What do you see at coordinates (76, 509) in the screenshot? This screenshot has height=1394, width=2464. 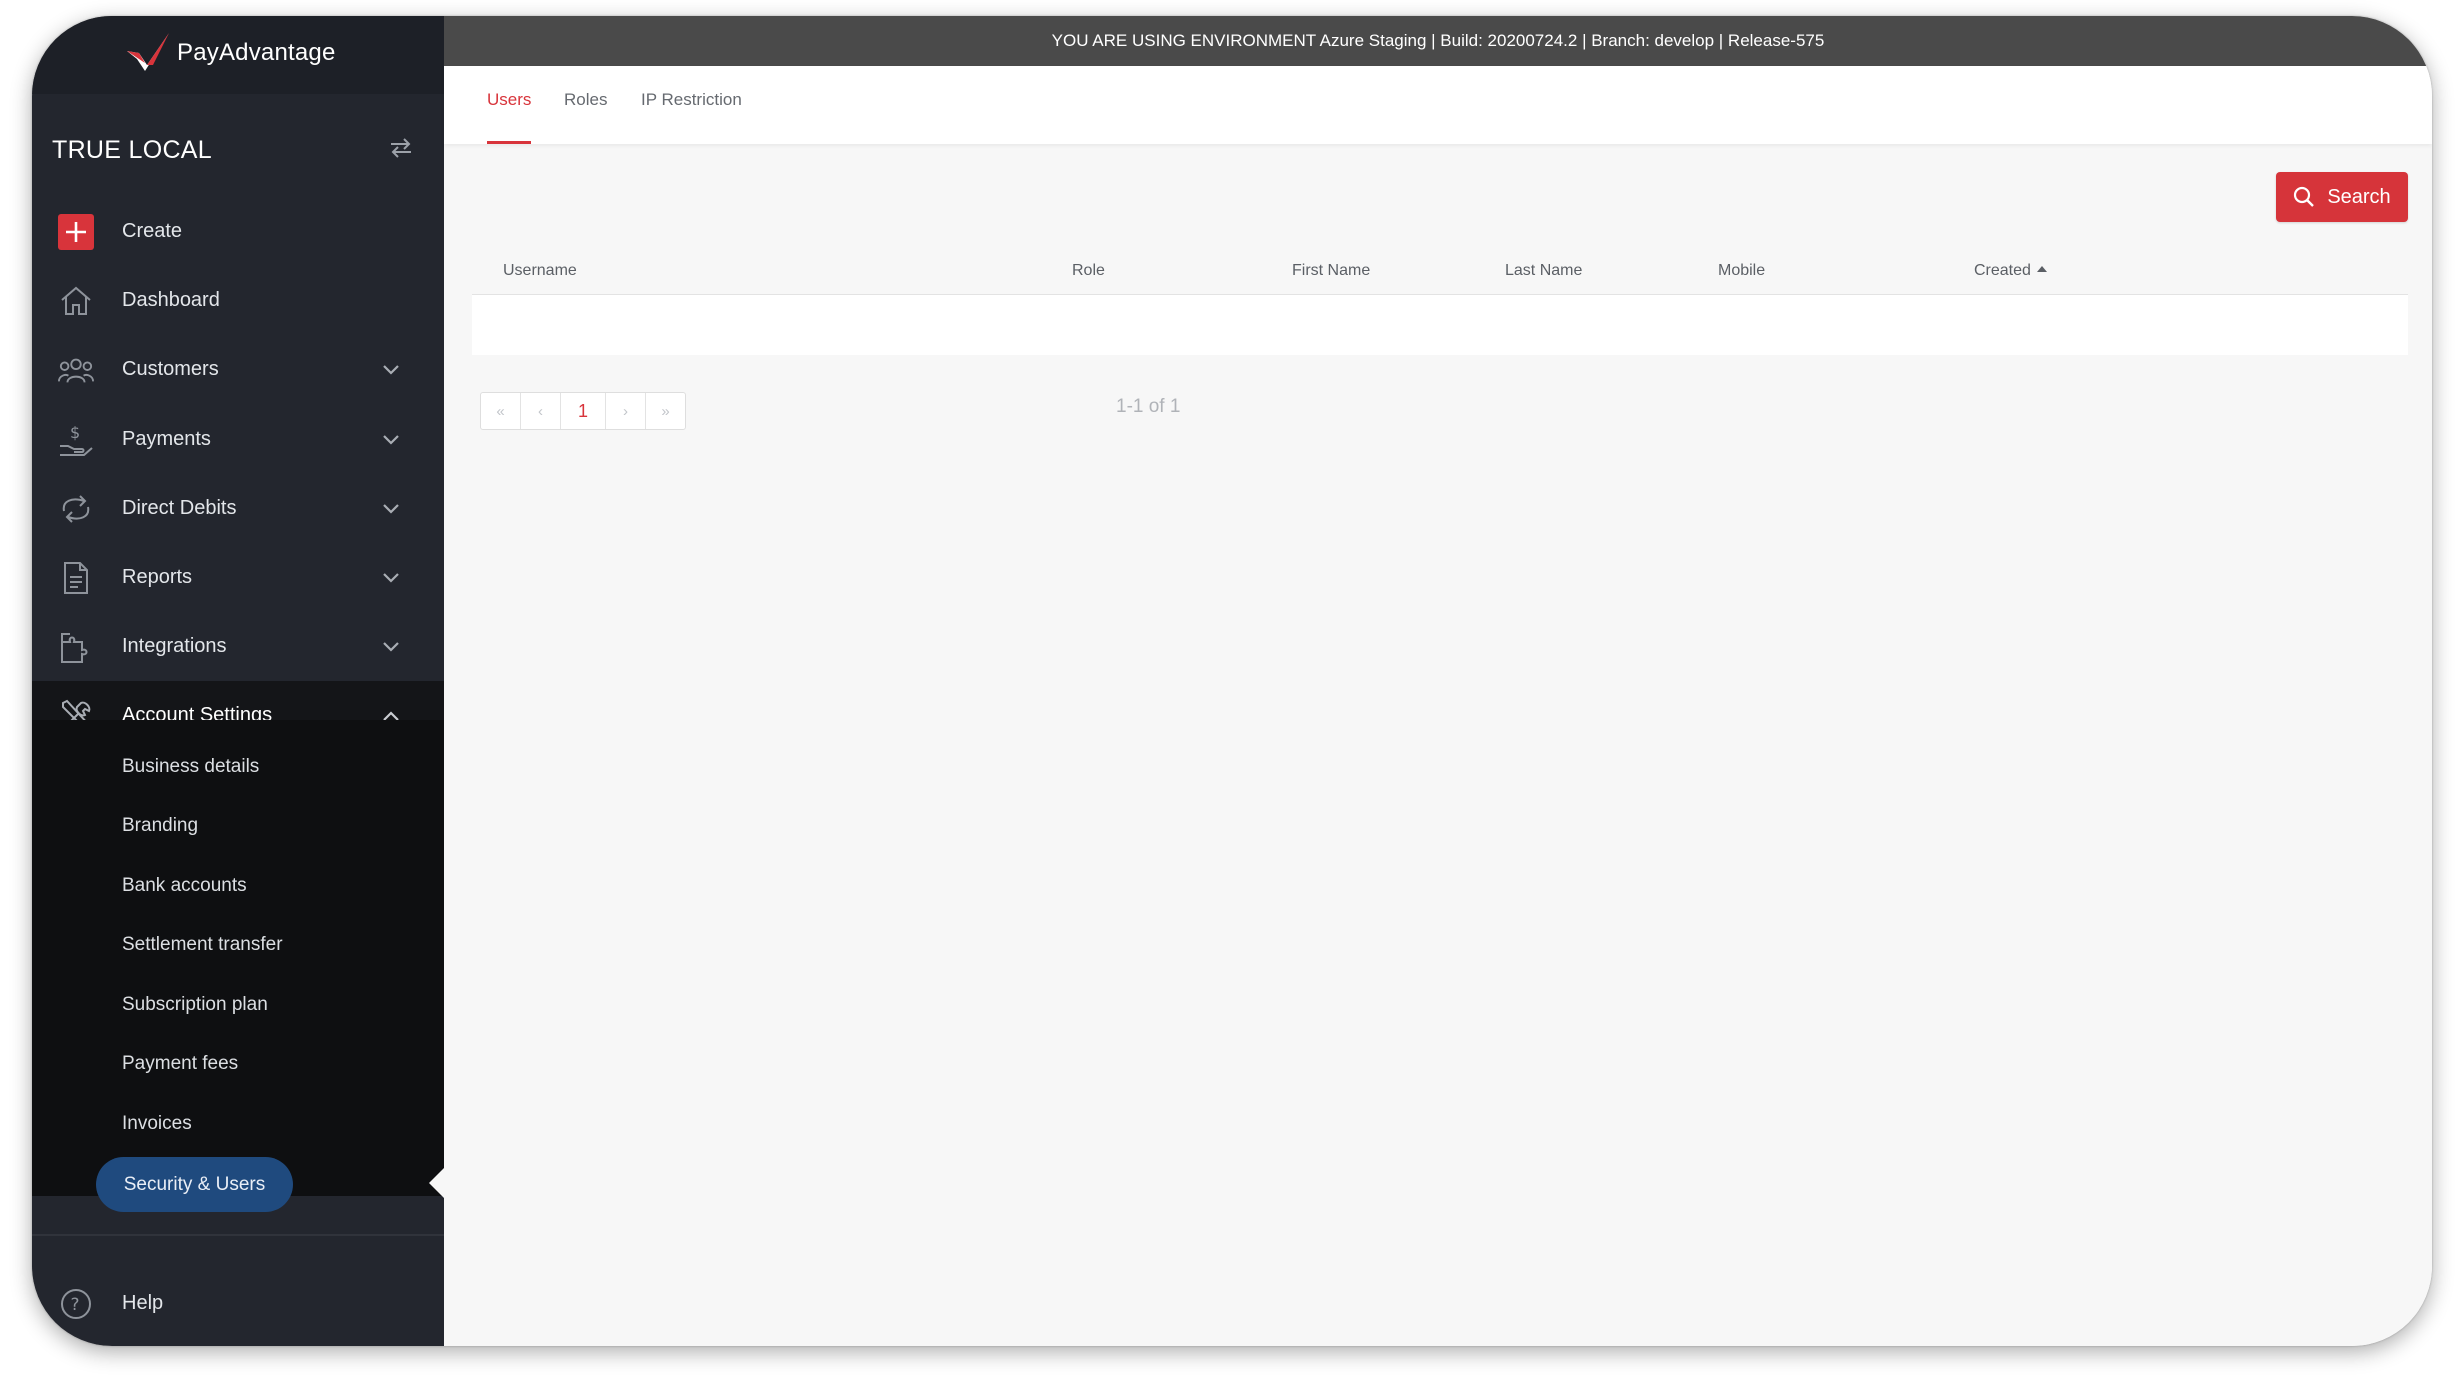 I see `repeat-icon` at bounding box center [76, 509].